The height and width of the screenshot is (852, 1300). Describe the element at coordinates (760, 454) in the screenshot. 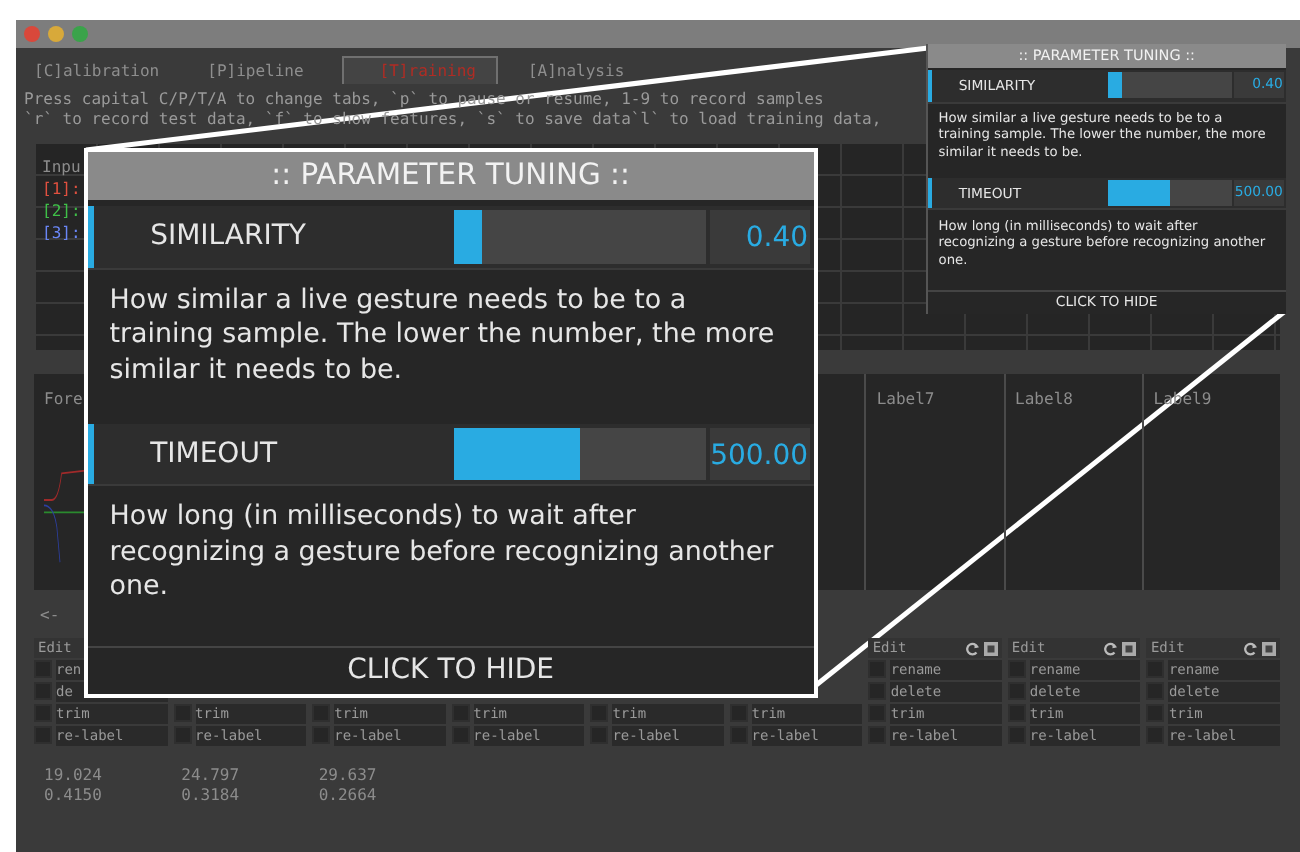

I see `value-field: 500.00` at that location.